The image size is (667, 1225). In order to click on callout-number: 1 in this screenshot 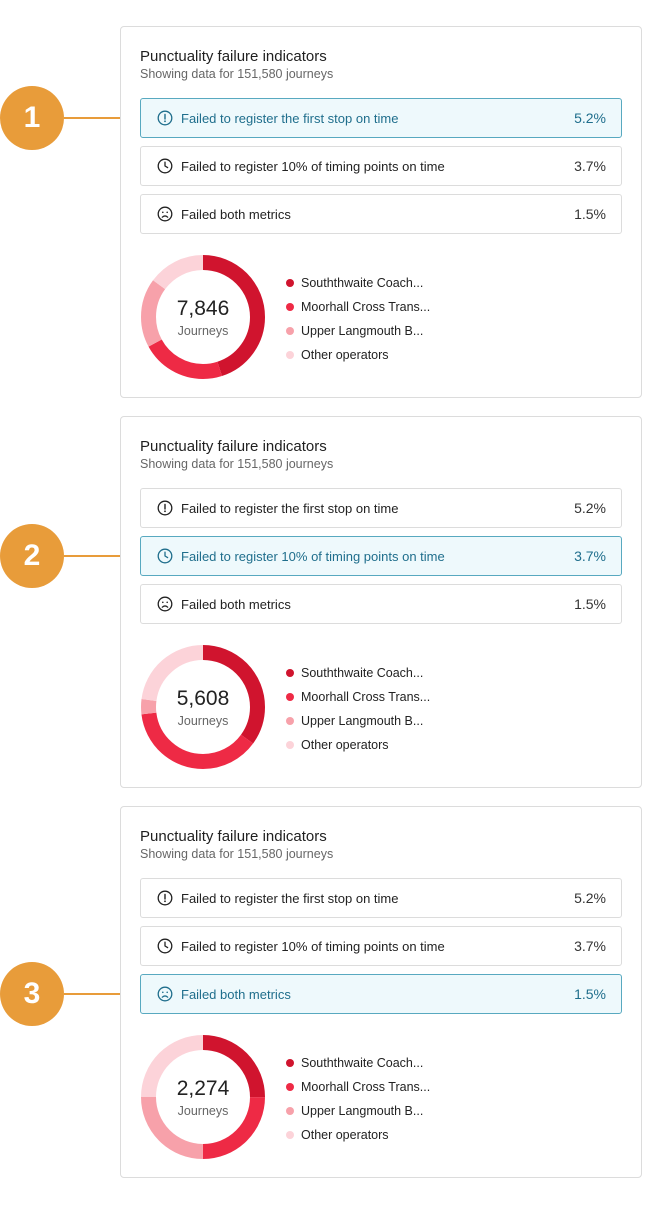, I will do `click(32, 118)`.